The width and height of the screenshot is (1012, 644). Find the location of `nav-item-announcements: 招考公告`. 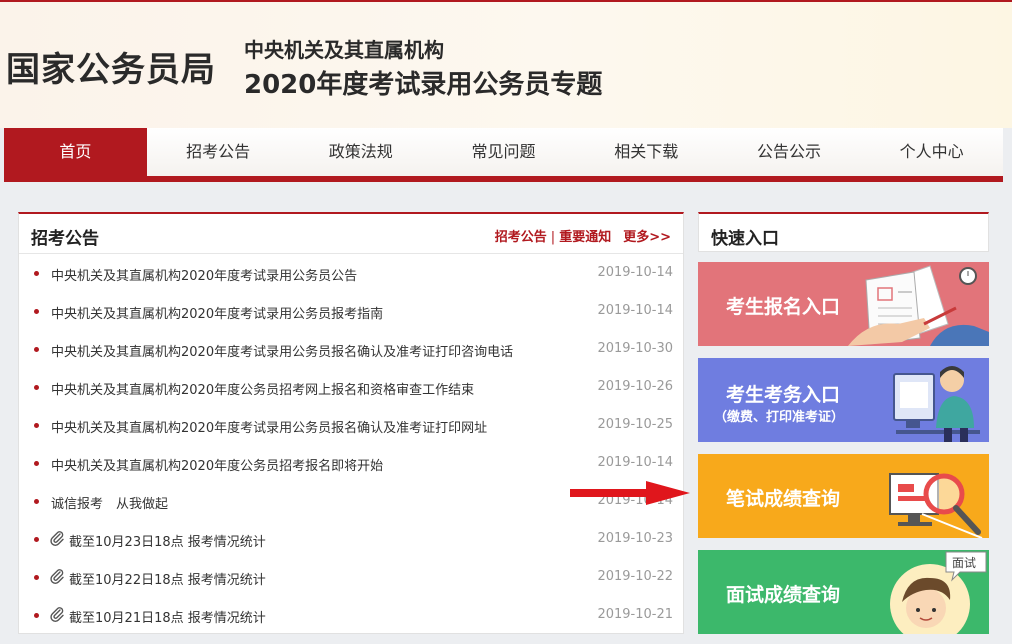

nav-item-announcements: 招考公告 is located at coordinates (218, 152).